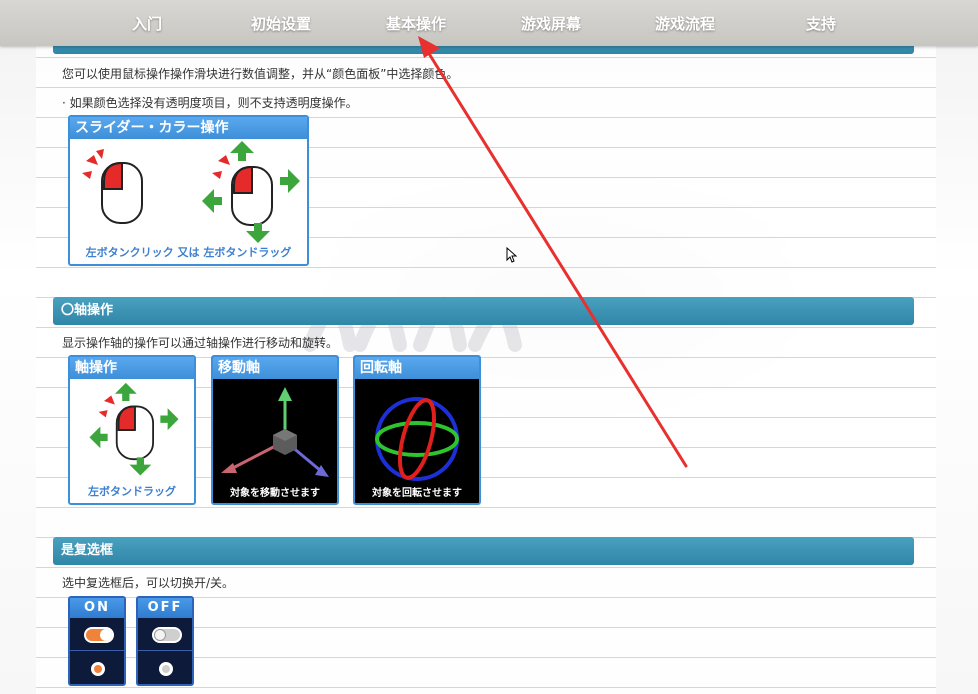 The height and width of the screenshot is (694, 978). Describe the element at coordinates (260, 74) in the screenshot. I see `intro-text-1: 您可以使用鼠标操作操作滑块进行数值调整，并从“颜色面板”中选择颜色。` at that location.